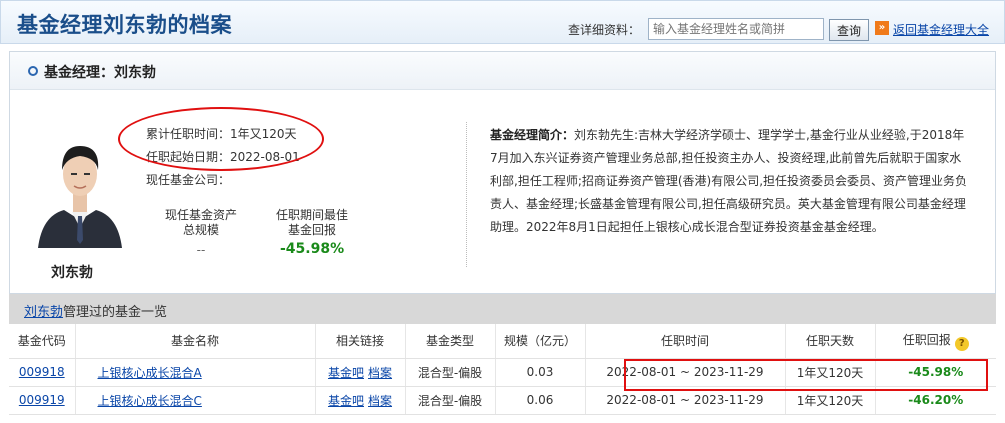 The width and height of the screenshot is (1005, 423). Describe the element at coordinates (72, 273) in the screenshot. I see `manager-name: 刘东勃` at that location.